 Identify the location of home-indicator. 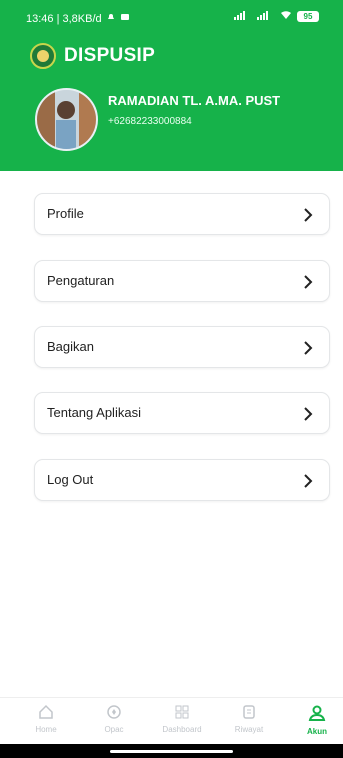
(171, 751).